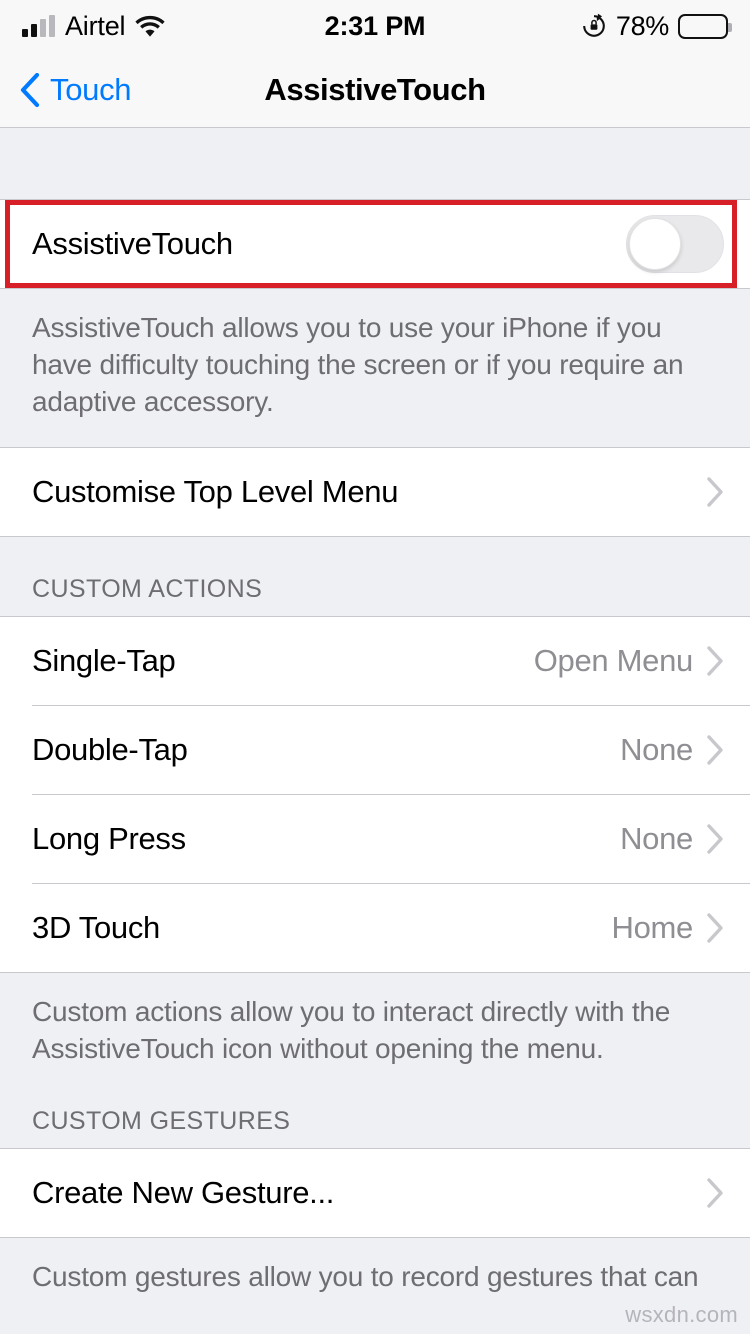  What do you see at coordinates (375, 749) in the screenshot?
I see `row-double-tap: Double-Tap None` at bounding box center [375, 749].